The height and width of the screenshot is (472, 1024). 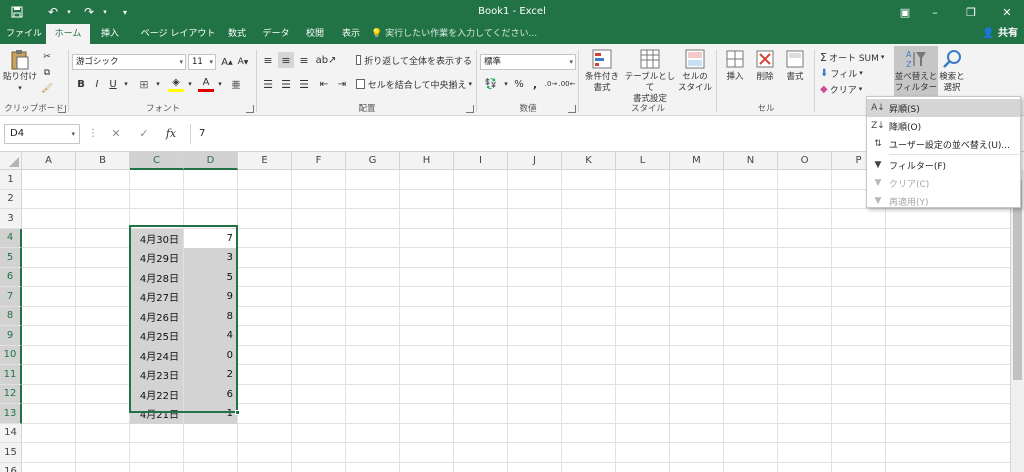 I want to click on insert-function-button: fx, so click(x=171, y=134).